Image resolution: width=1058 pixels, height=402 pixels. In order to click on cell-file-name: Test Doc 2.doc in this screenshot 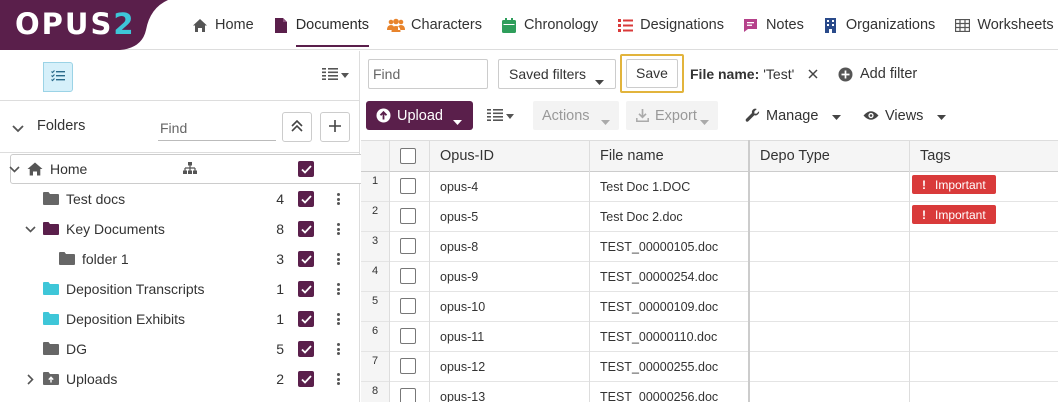, I will do `click(641, 217)`.